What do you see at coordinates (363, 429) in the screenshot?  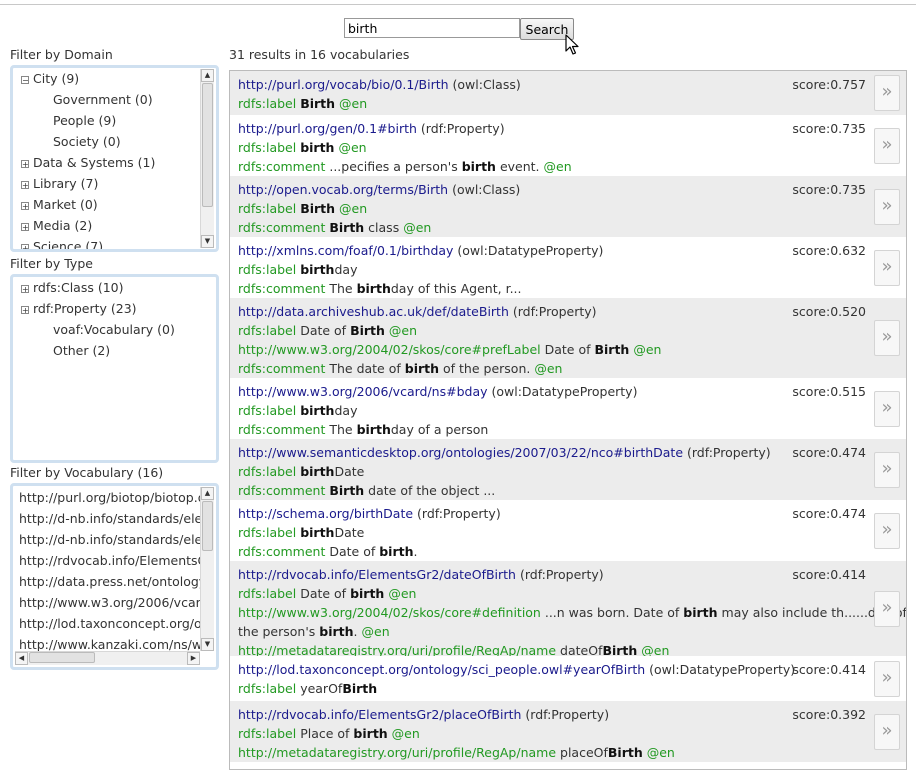 I see `result-property-line: rdfs:comment The birthday of a person` at bounding box center [363, 429].